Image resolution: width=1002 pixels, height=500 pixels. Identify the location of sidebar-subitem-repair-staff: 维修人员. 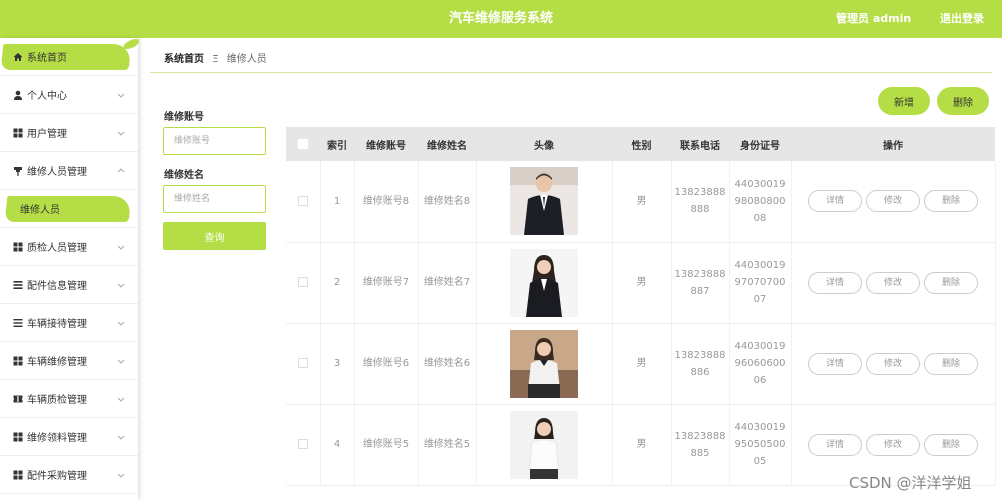
(69, 209).